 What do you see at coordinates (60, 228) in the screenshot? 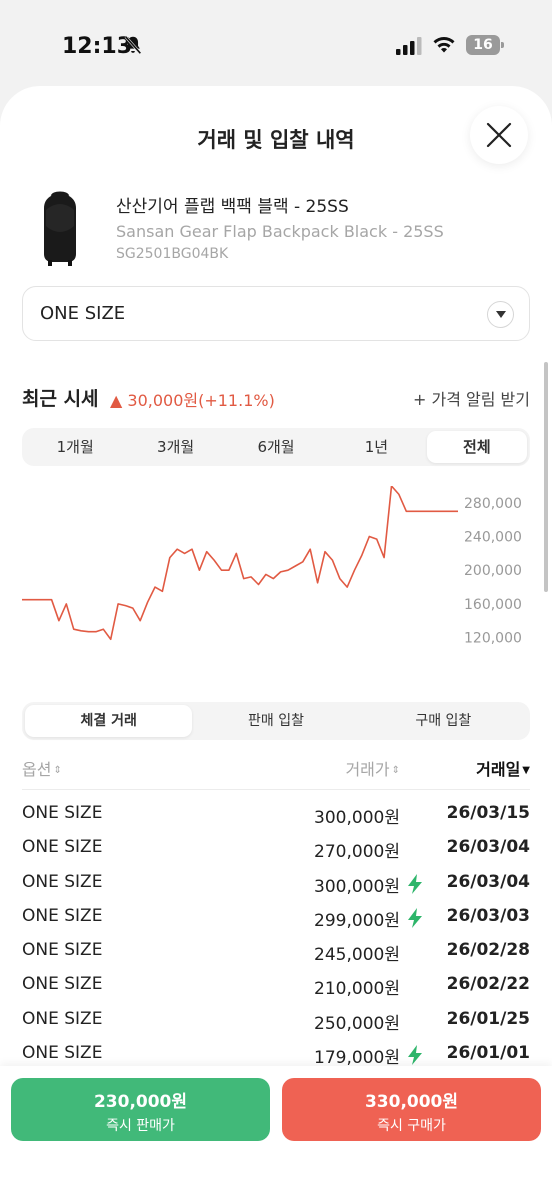
I see `product-thumbnail` at bounding box center [60, 228].